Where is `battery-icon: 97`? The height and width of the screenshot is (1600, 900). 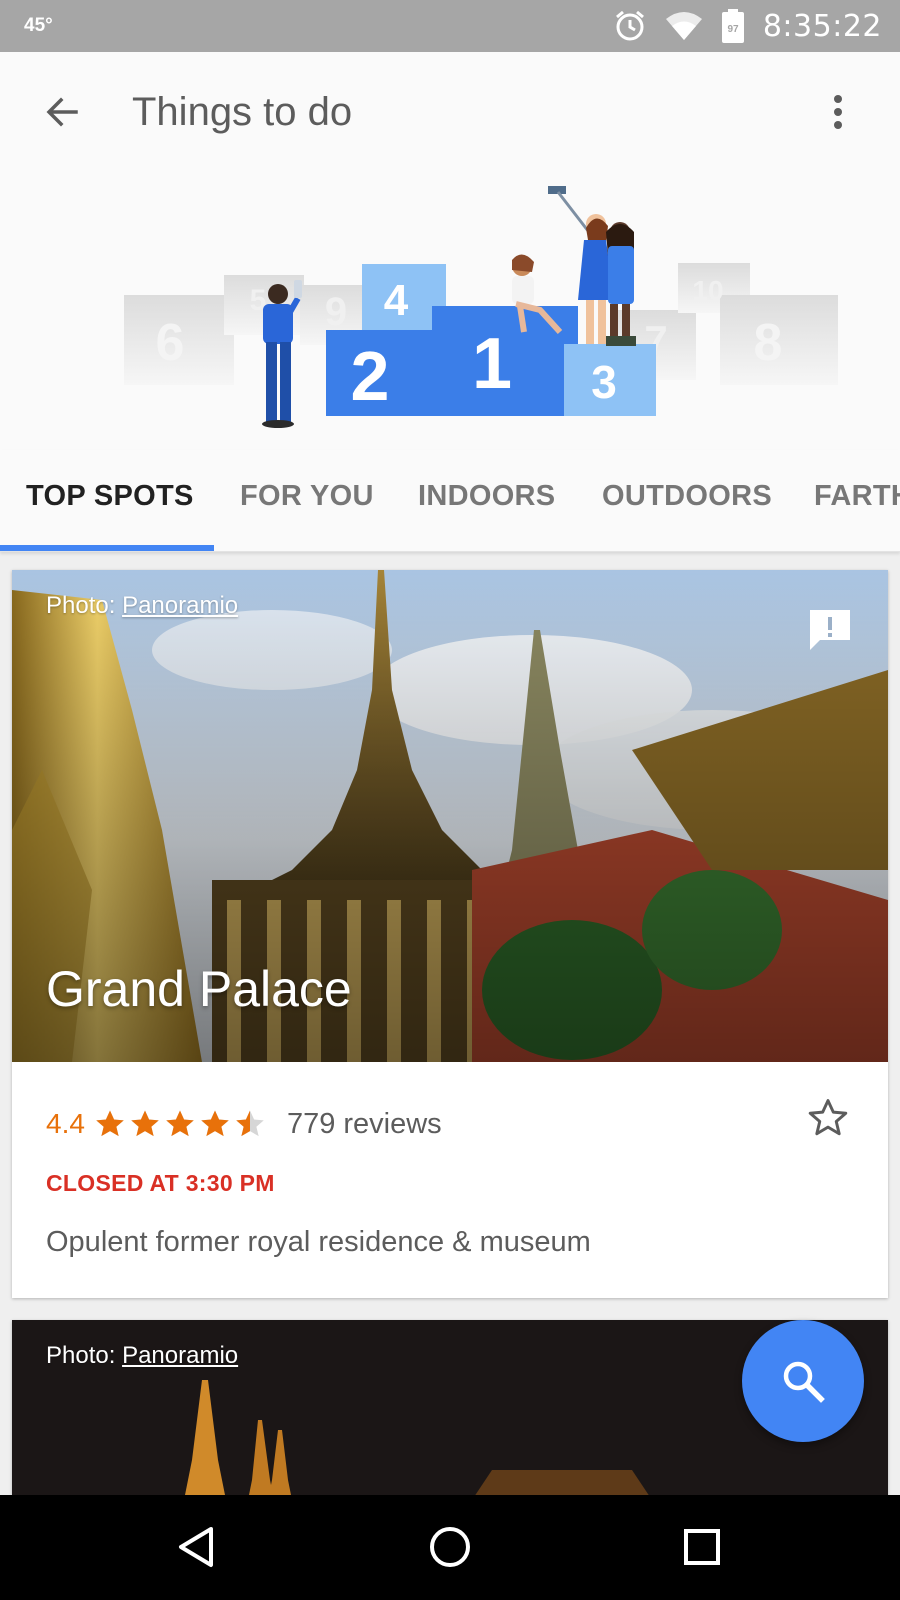
battery-icon: 97 is located at coordinates (733, 26).